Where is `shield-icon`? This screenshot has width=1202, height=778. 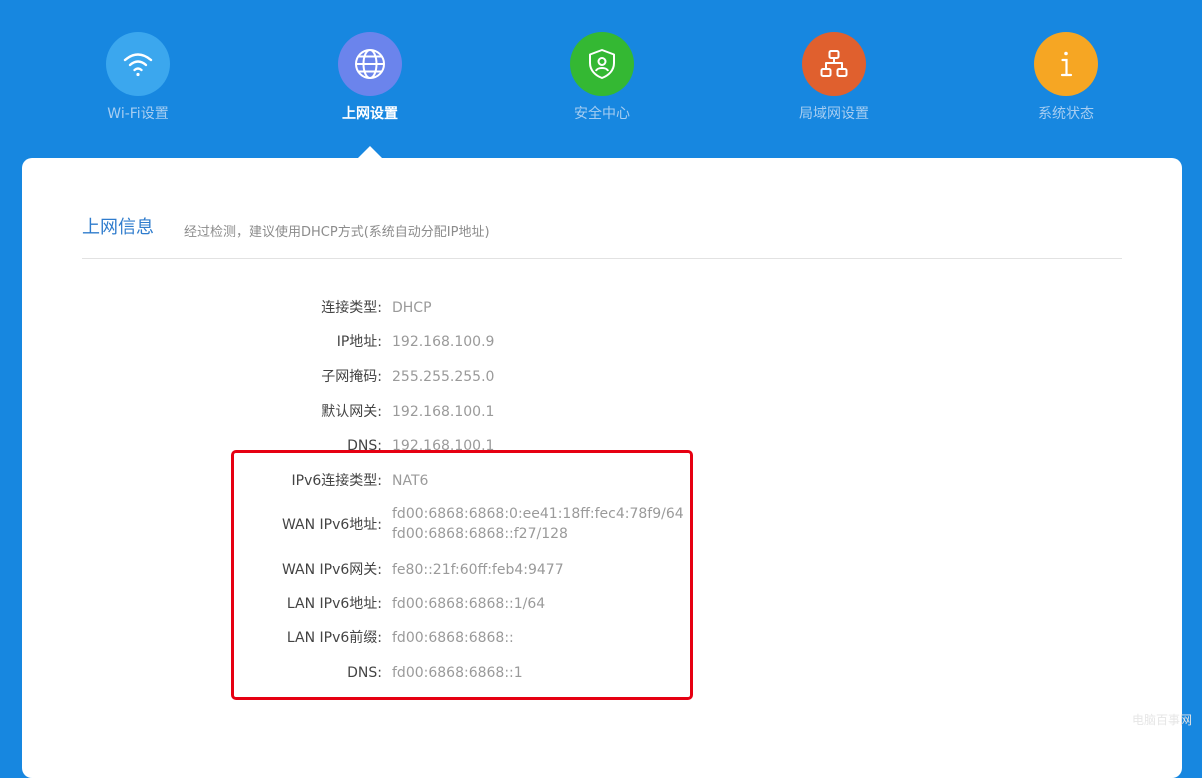 shield-icon is located at coordinates (602, 64).